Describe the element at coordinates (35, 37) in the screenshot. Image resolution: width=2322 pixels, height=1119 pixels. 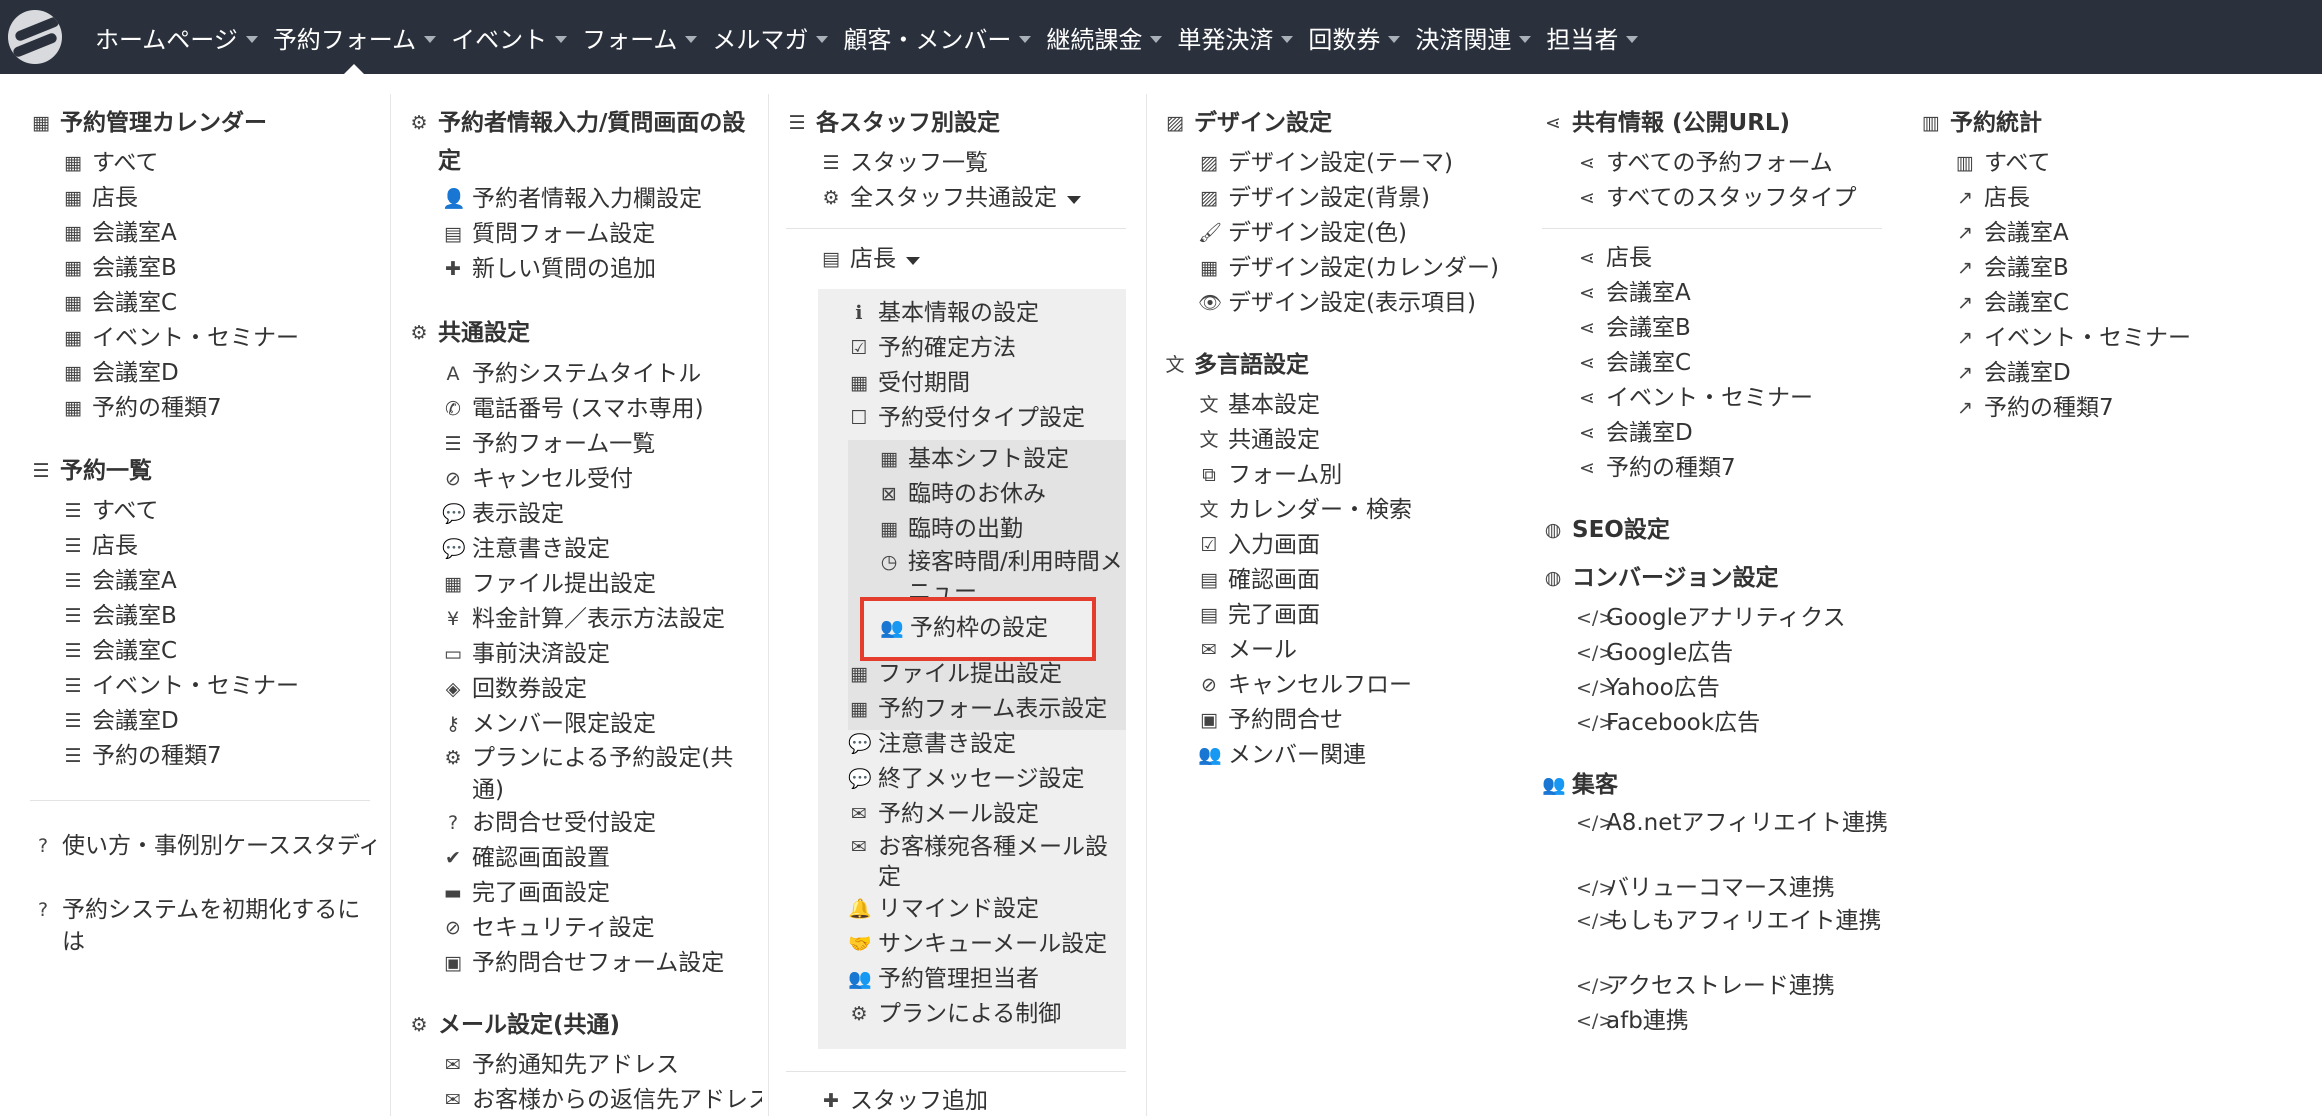
I see `logo` at that location.